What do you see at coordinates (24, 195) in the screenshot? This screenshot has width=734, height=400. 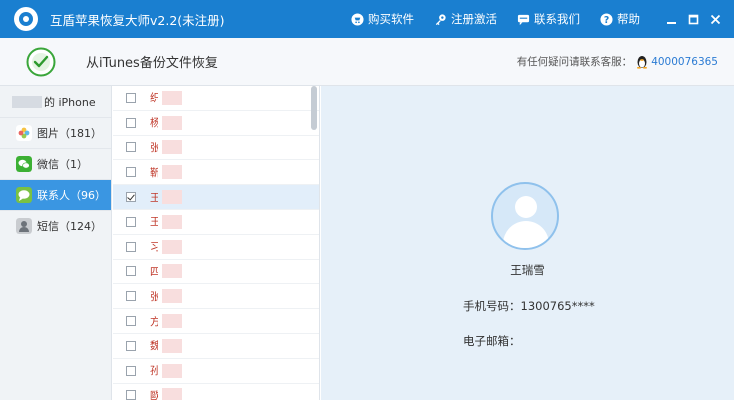 I see `contacts-icon` at bounding box center [24, 195].